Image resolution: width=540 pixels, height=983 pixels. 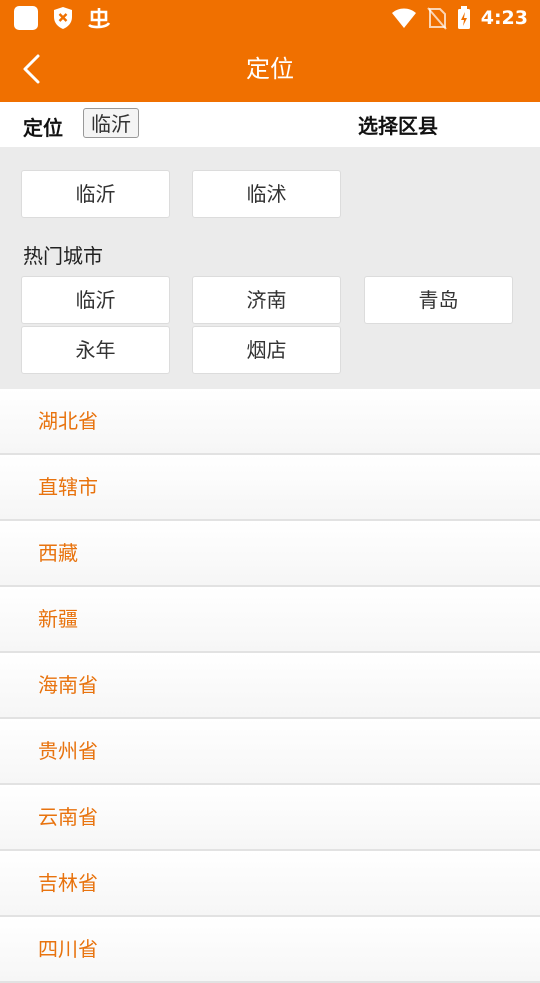 What do you see at coordinates (270, 488) in the screenshot?
I see `province-item: 直辖市` at bounding box center [270, 488].